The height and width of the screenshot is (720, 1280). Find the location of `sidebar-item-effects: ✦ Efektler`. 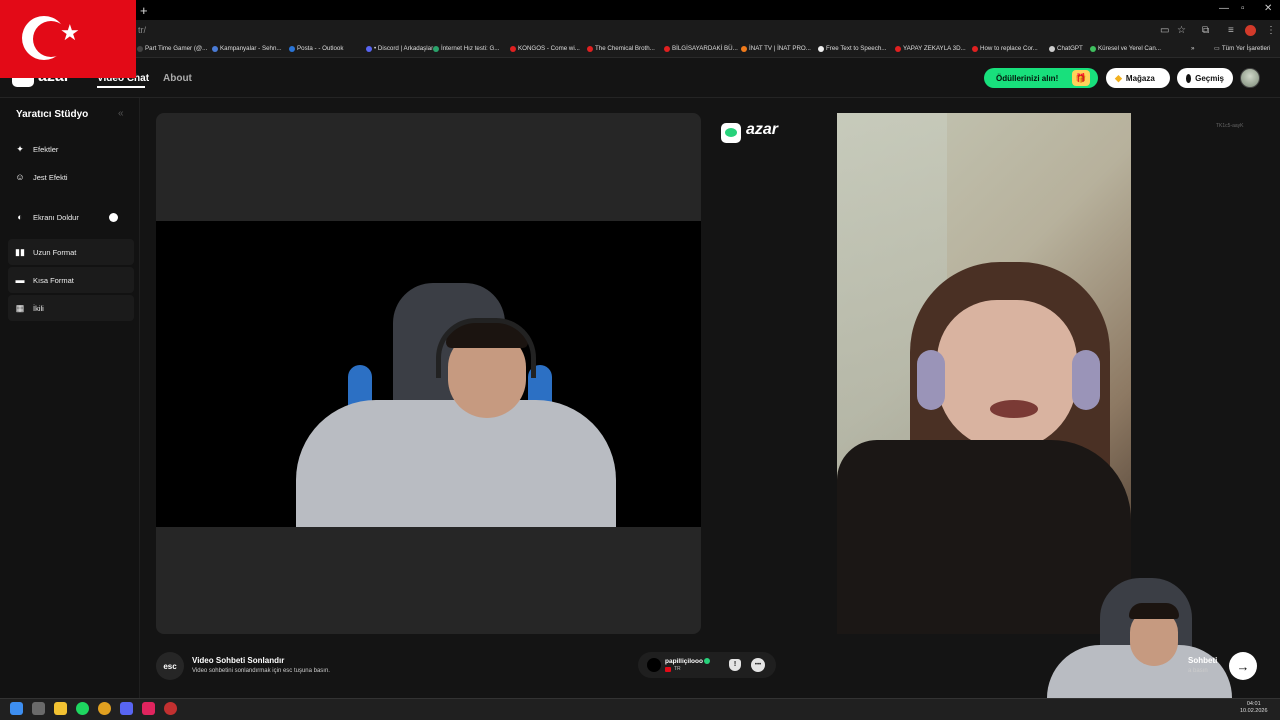

sidebar-item-effects: ✦ Efektler is located at coordinates (71, 149).